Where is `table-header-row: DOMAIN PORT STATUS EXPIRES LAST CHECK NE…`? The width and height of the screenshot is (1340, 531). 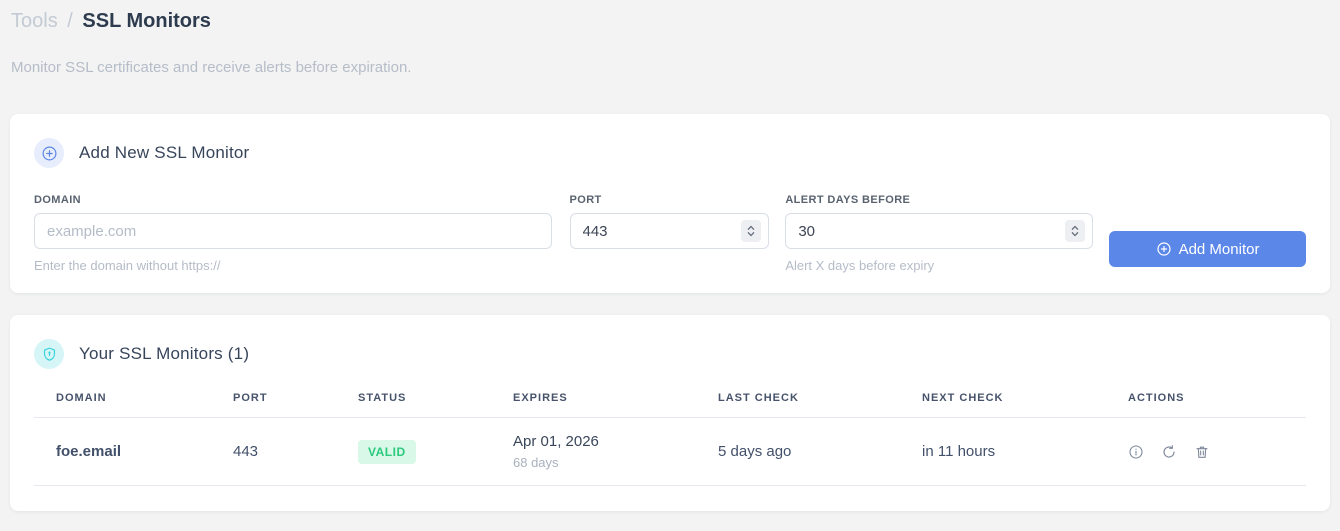 table-header-row: DOMAIN PORT STATUS EXPIRES LAST CHECK NE… is located at coordinates (670, 405).